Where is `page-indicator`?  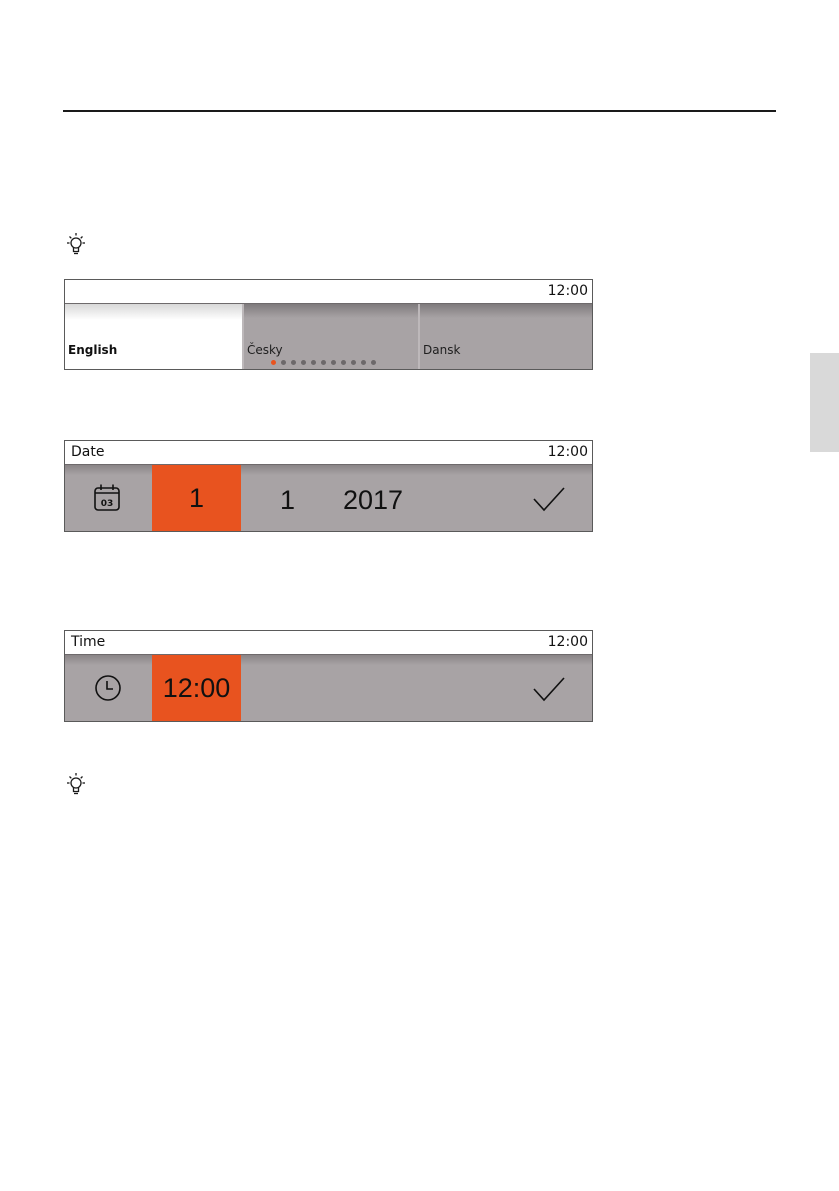
page-indicator is located at coordinates (323, 363).